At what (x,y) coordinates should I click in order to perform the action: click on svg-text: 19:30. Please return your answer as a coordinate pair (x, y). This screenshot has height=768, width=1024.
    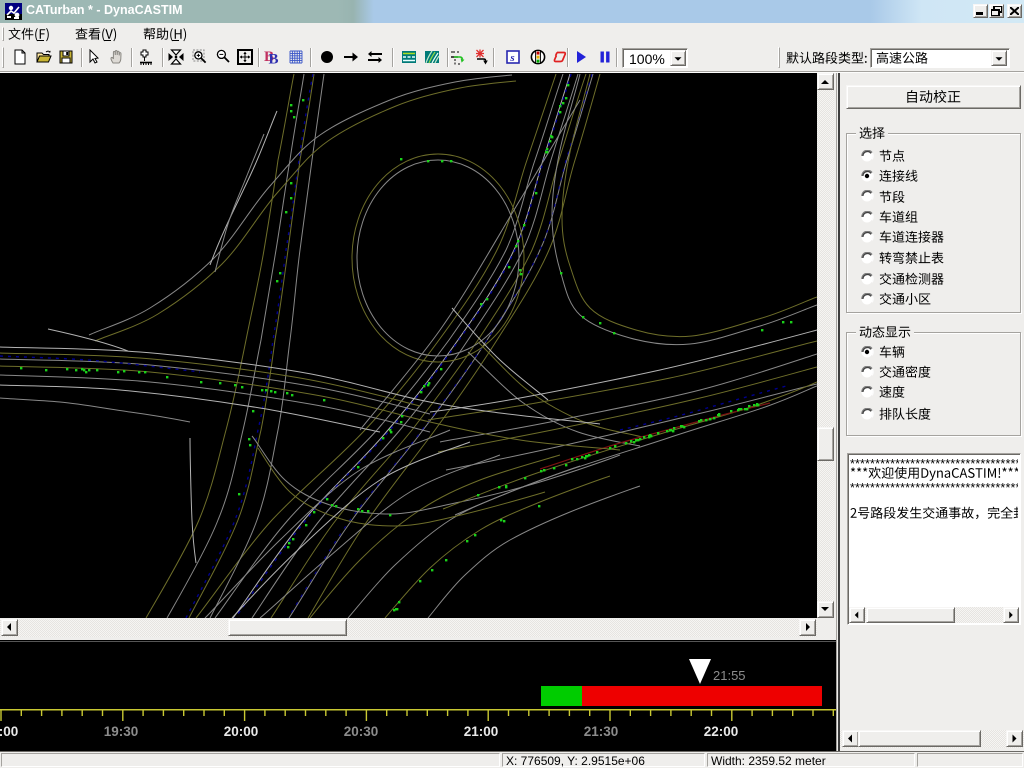
    Looking at the image, I should click on (121, 731).